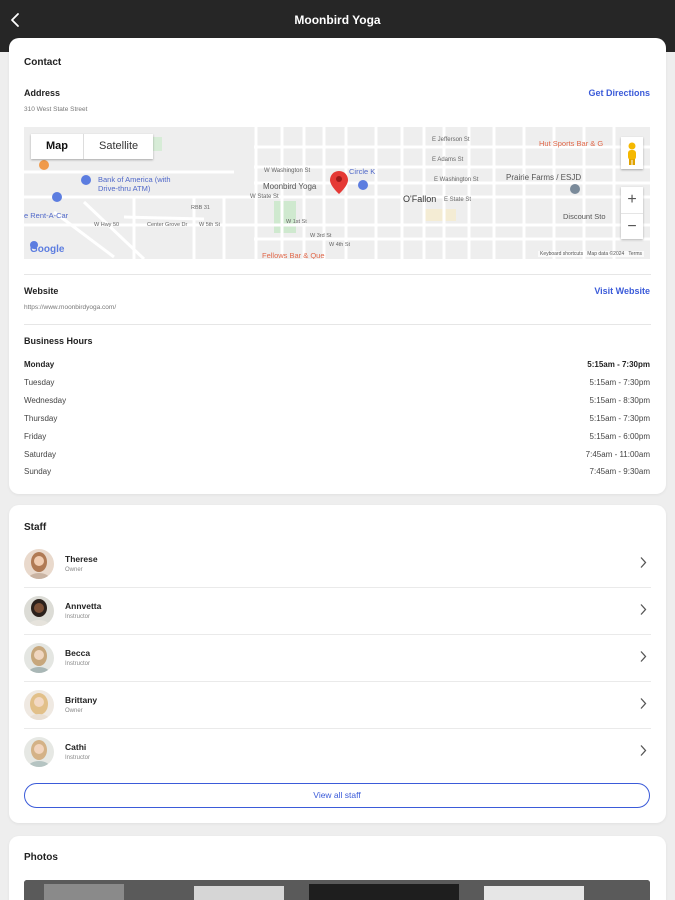 The image size is (675, 900). Describe the element at coordinates (619, 93) in the screenshot. I see `get-directions-link: Get Directions` at that location.